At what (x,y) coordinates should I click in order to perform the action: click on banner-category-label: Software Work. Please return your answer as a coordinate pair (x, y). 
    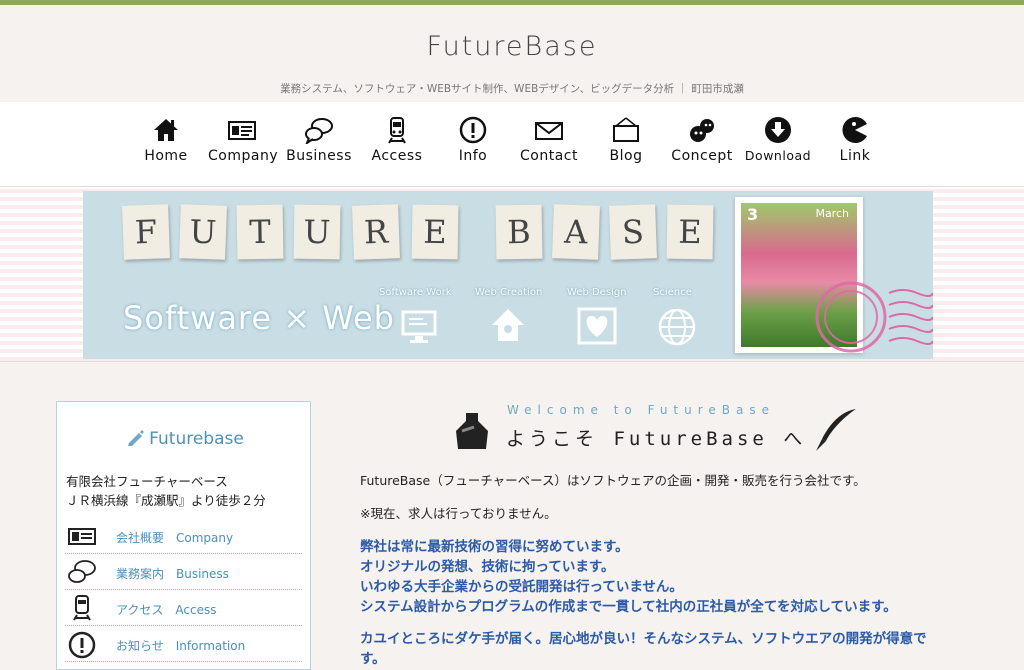
    Looking at the image, I should click on (415, 292).